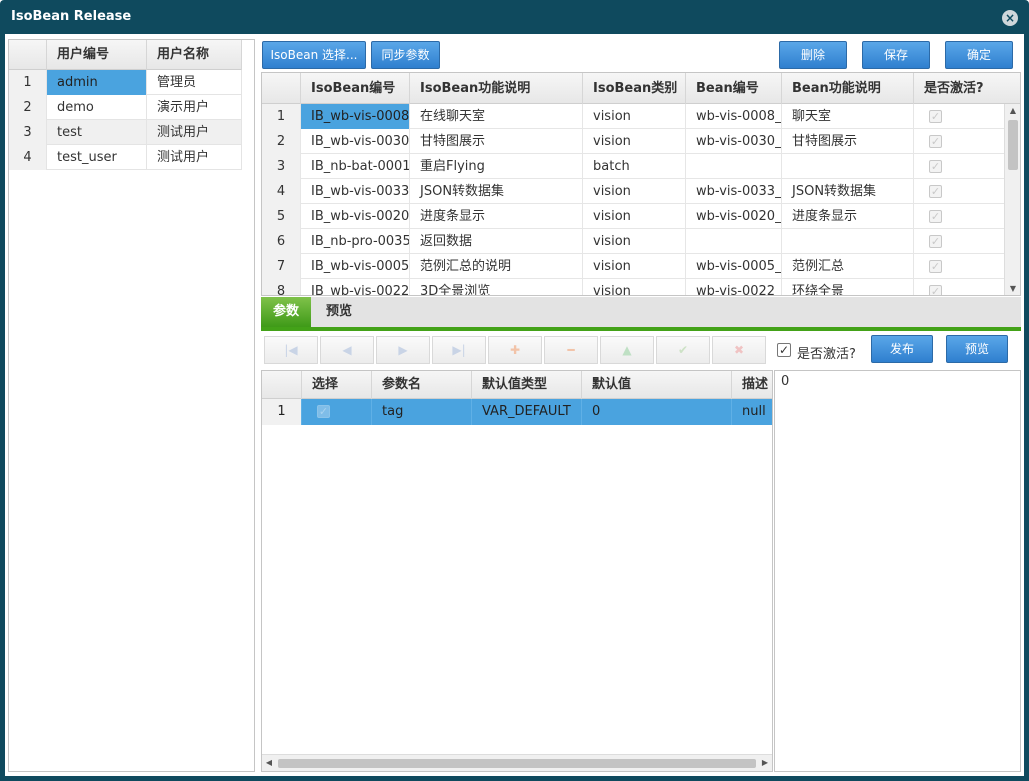 Image resolution: width=1029 pixels, height=781 pixels. What do you see at coordinates (496, 166) in the screenshot?
I see `isobean-desc-cell: 重启Flying` at bounding box center [496, 166].